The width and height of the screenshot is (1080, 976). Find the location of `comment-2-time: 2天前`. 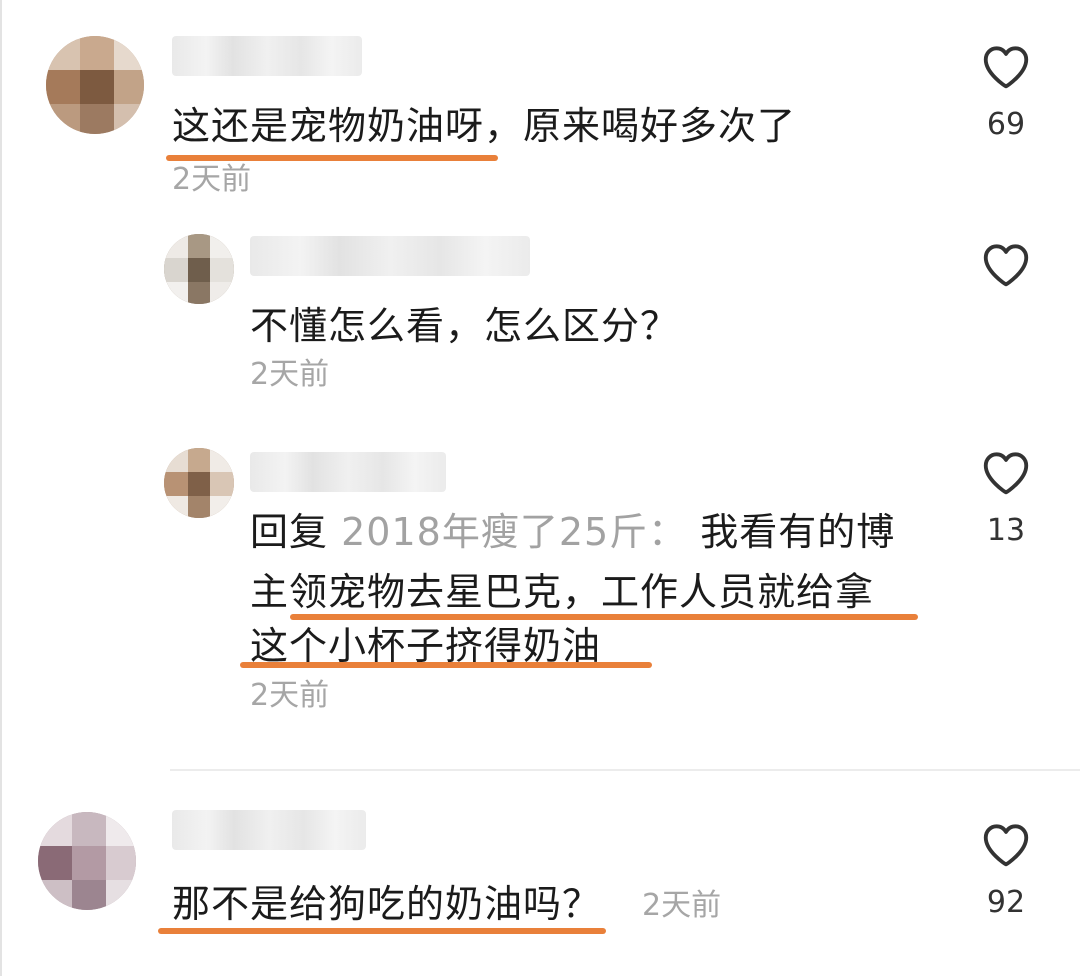

comment-2-time: 2天前 is located at coordinates (290, 374).